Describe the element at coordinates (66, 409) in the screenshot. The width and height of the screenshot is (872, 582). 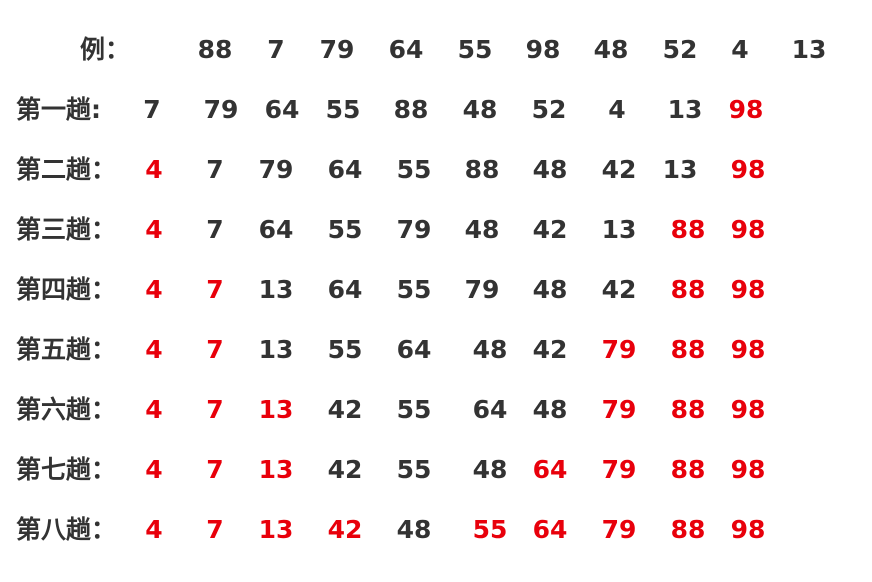
I see `row-label: 第六趟：` at that location.